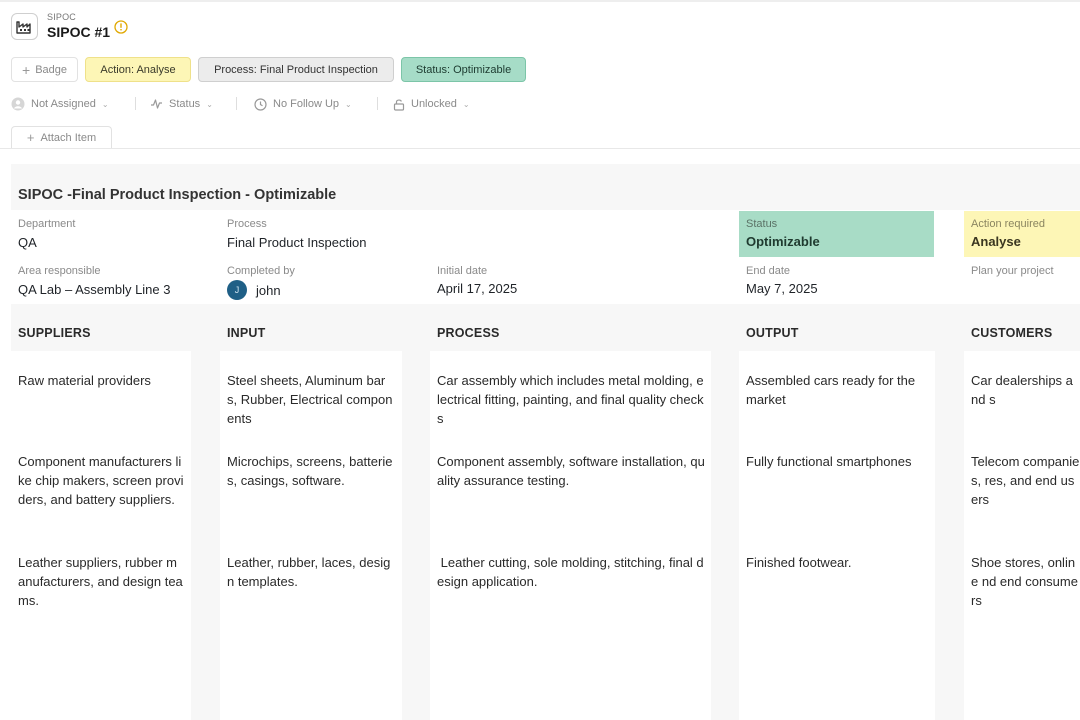 The height and width of the screenshot is (720, 1080). What do you see at coordinates (1022, 234) in the screenshot?
I see `action-required-field: Action required Analyse` at bounding box center [1022, 234].